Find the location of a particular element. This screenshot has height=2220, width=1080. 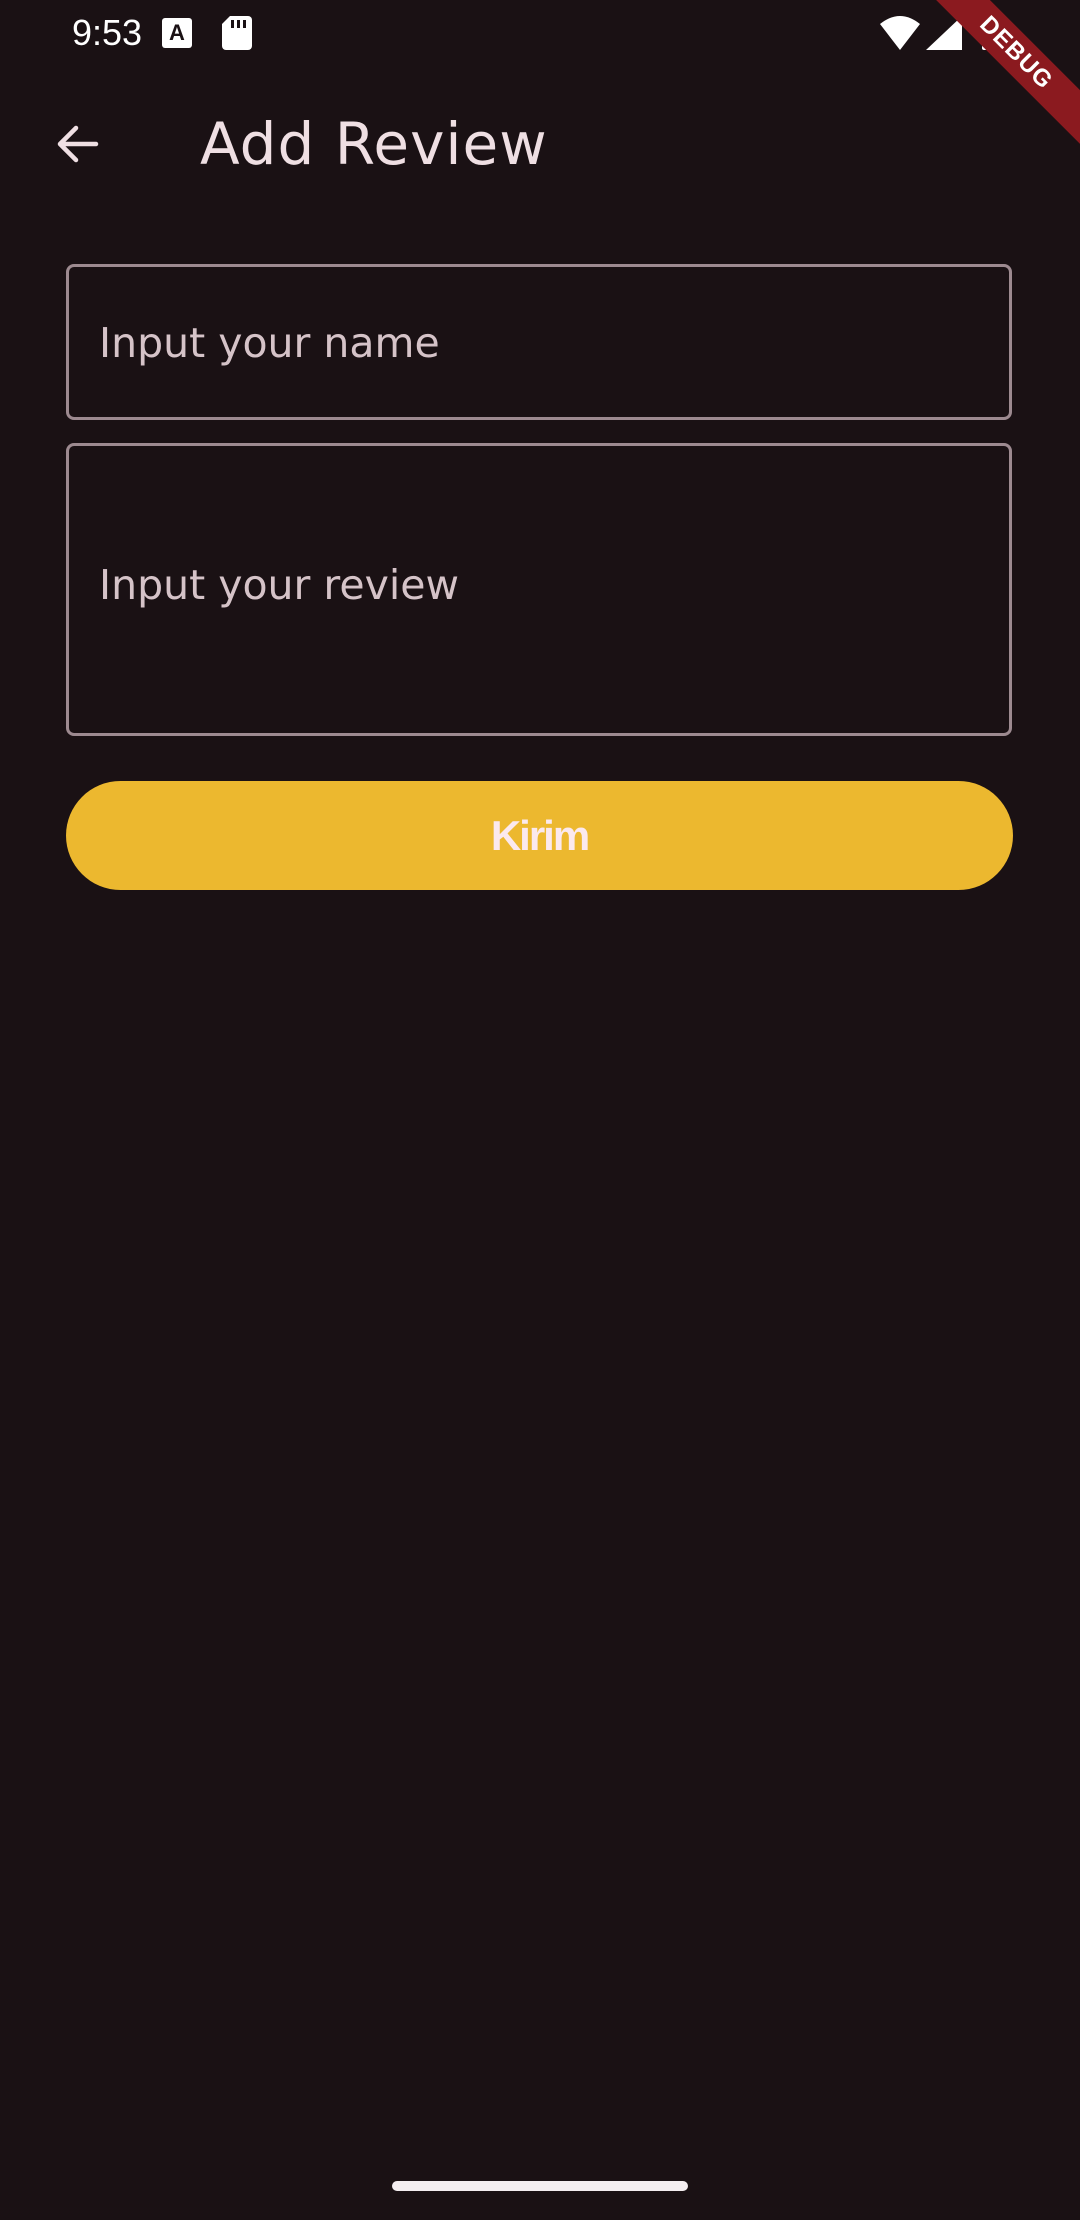

review-input is located at coordinates (539, 591).